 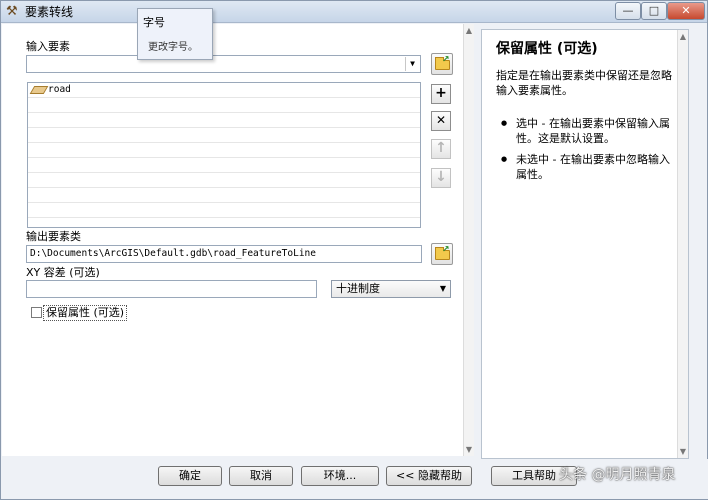 I want to click on minimize-button: —, so click(x=628, y=11).